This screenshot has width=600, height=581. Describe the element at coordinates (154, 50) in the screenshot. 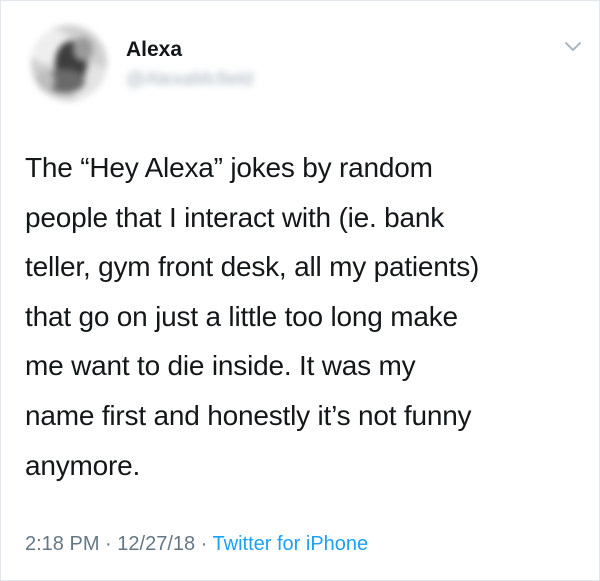

I see `author-display-name: Alexa` at that location.